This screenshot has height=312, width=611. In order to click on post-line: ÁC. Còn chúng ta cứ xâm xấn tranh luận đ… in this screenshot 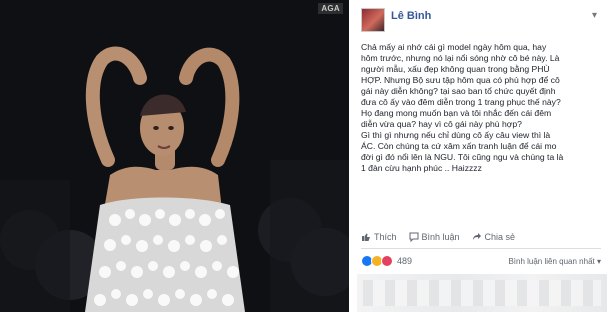, I will do `click(459, 146)`.